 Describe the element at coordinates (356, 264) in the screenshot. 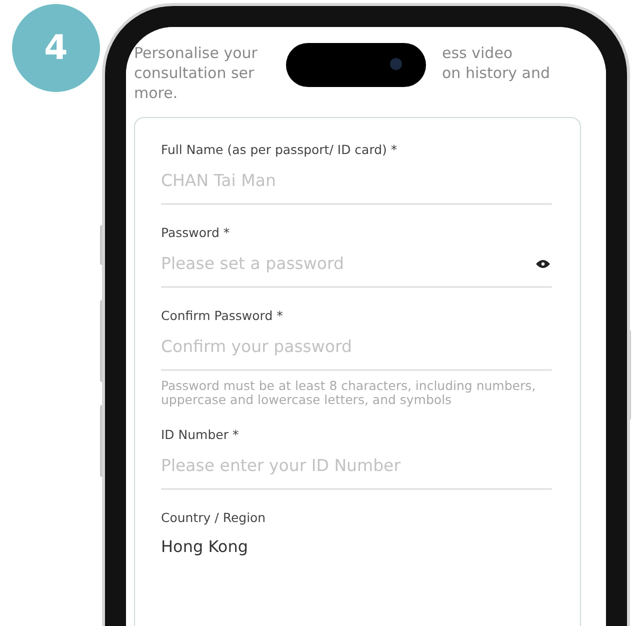

I see `input-field: Please set a password` at that location.